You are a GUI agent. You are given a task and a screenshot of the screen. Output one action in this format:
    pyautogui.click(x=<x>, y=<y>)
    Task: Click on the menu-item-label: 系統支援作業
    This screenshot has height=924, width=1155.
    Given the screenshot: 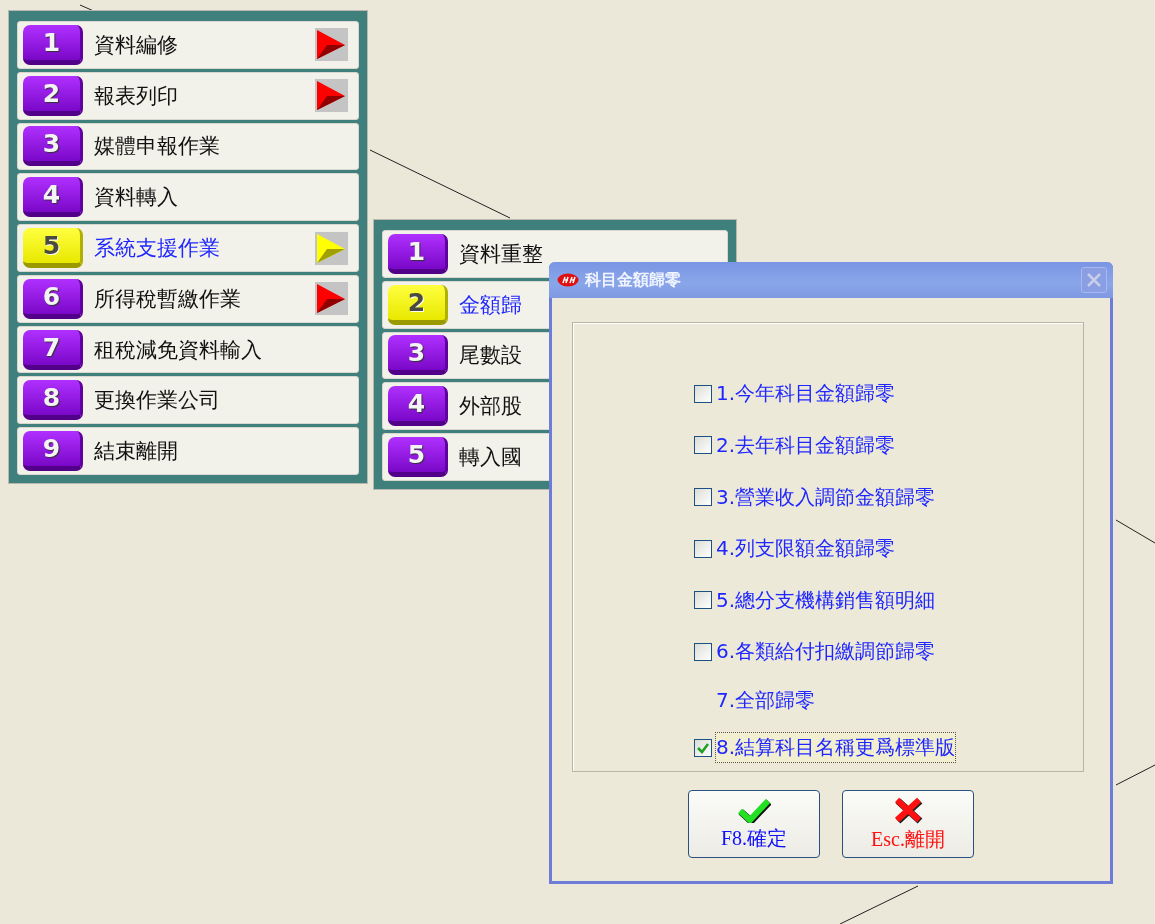 What is the action you would take?
    pyautogui.click(x=157, y=248)
    